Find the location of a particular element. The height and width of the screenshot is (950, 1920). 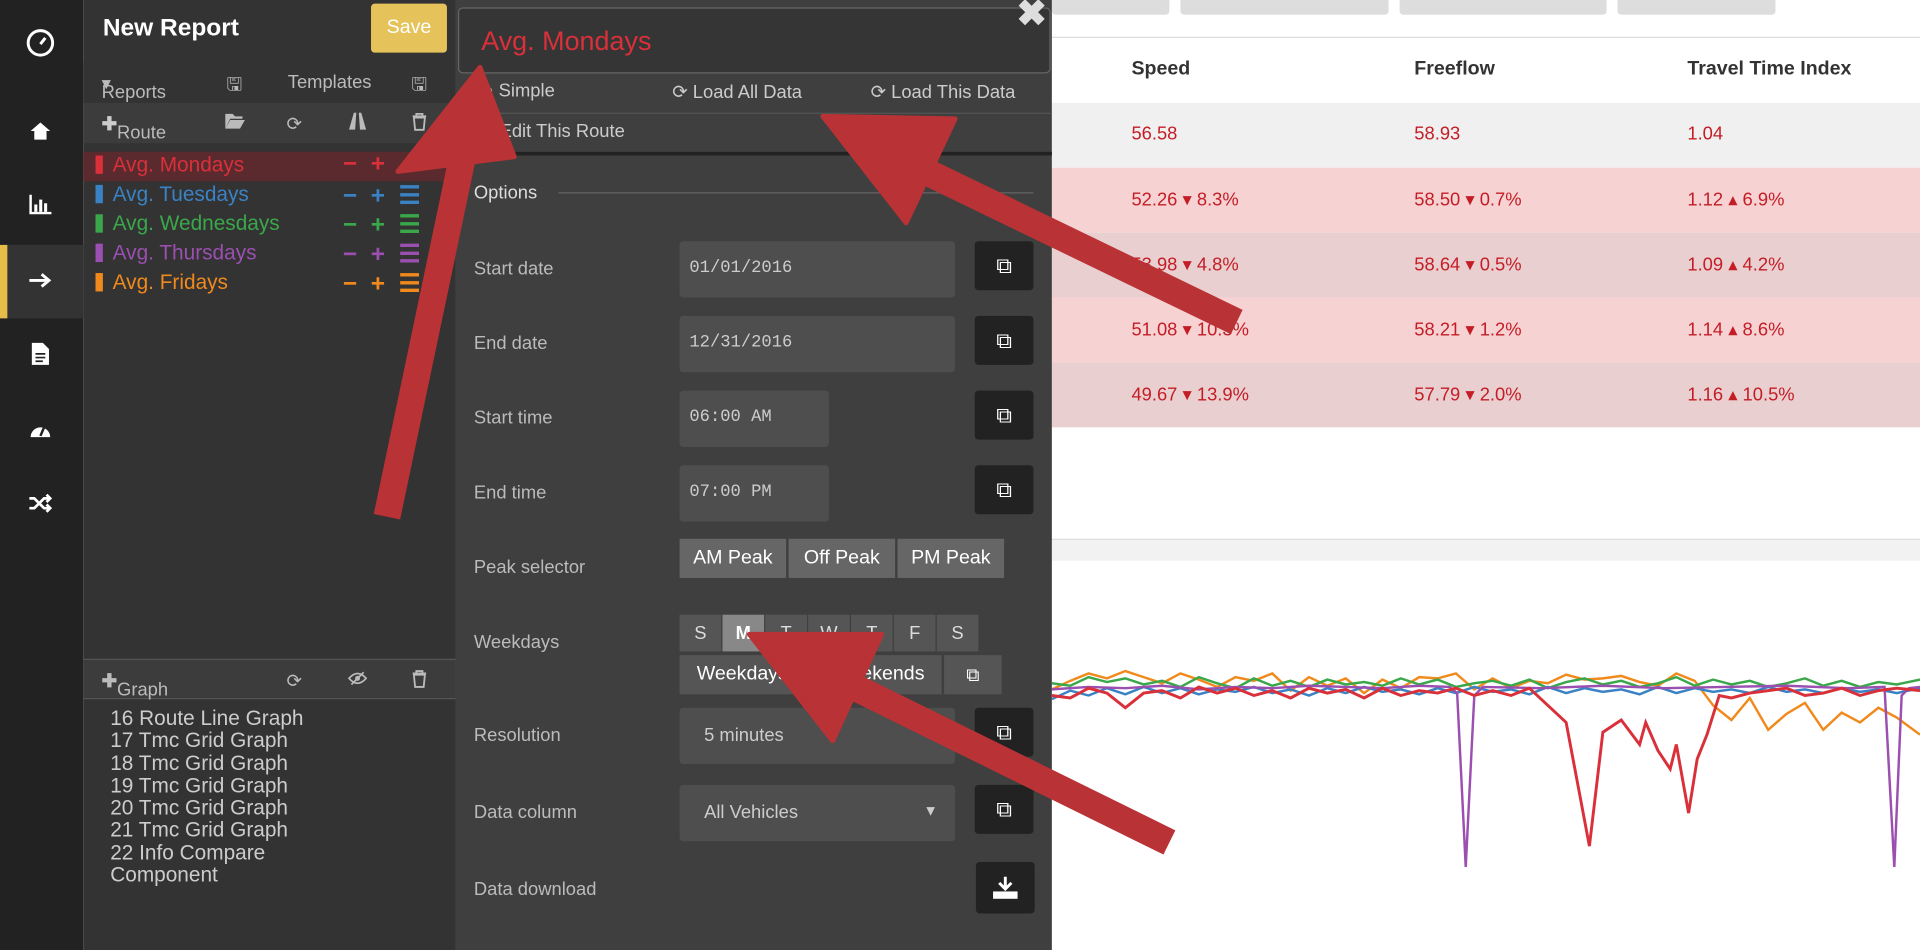

arrow-annotation-weekdays is located at coordinates (961, 743).